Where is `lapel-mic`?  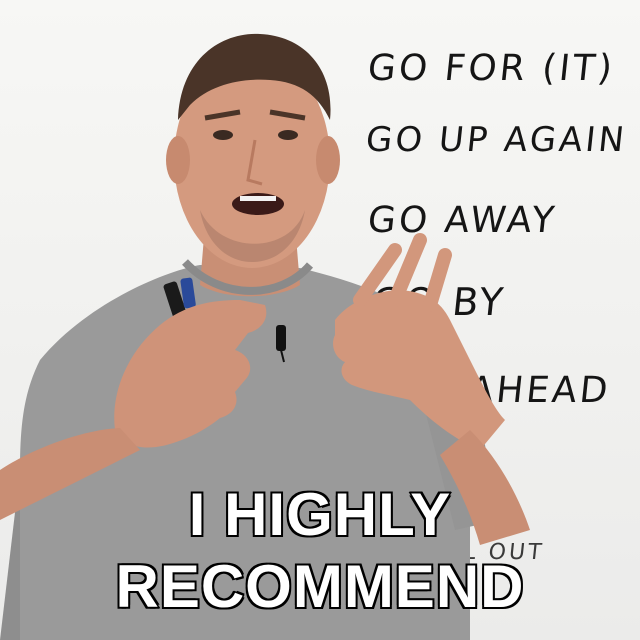
lapel-mic is located at coordinates (281, 338).